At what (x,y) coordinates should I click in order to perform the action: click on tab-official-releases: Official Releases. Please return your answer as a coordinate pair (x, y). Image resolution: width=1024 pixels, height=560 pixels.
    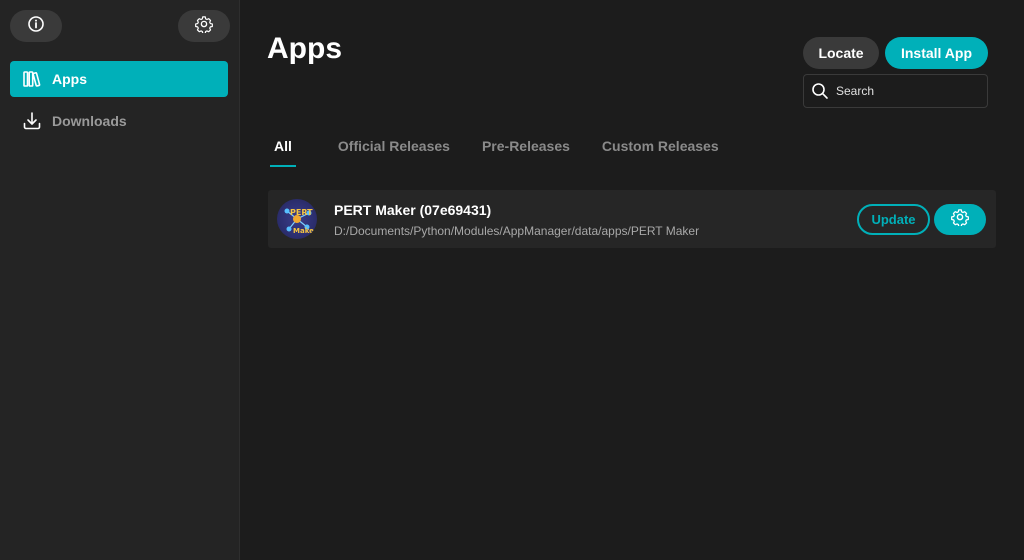
    Looking at the image, I should click on (394, 152).